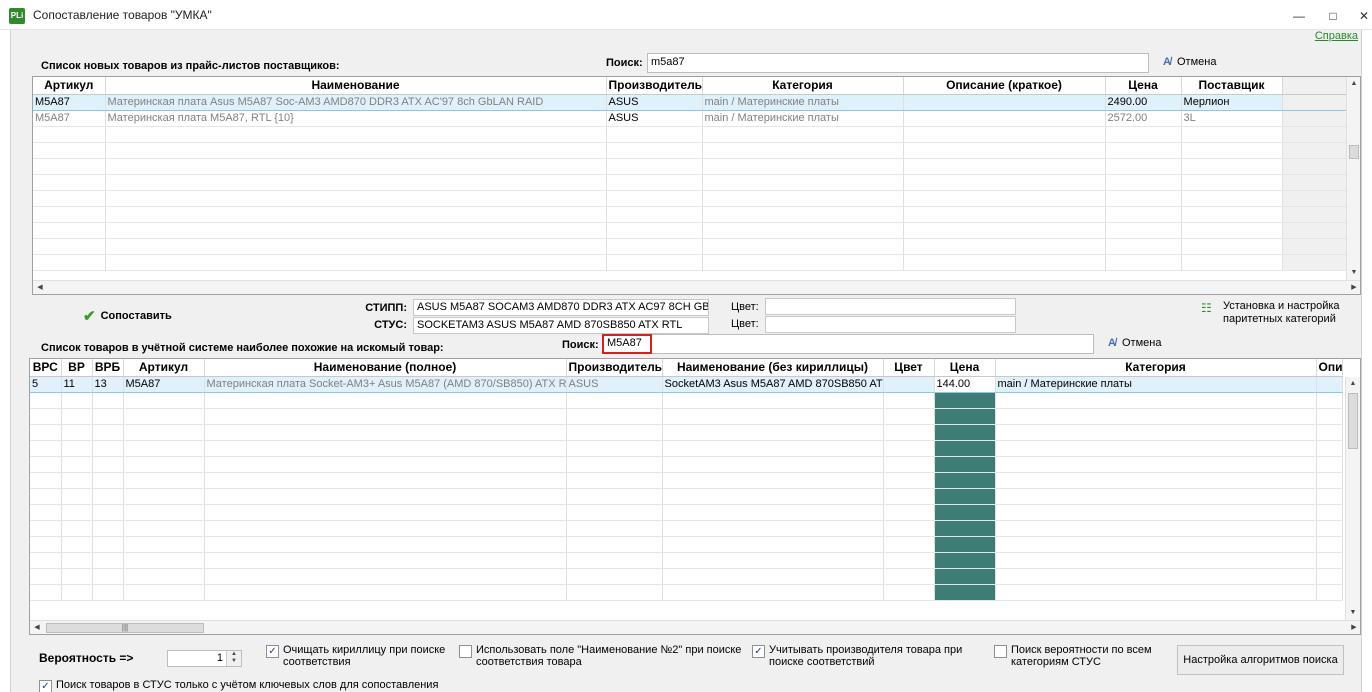 This screenshot has height=692, width=1372. What do you see at coordinates (1353, 627) in the screenshot?
I see `scroll-right-icon: ▶` at bounding box center [1353, 627].